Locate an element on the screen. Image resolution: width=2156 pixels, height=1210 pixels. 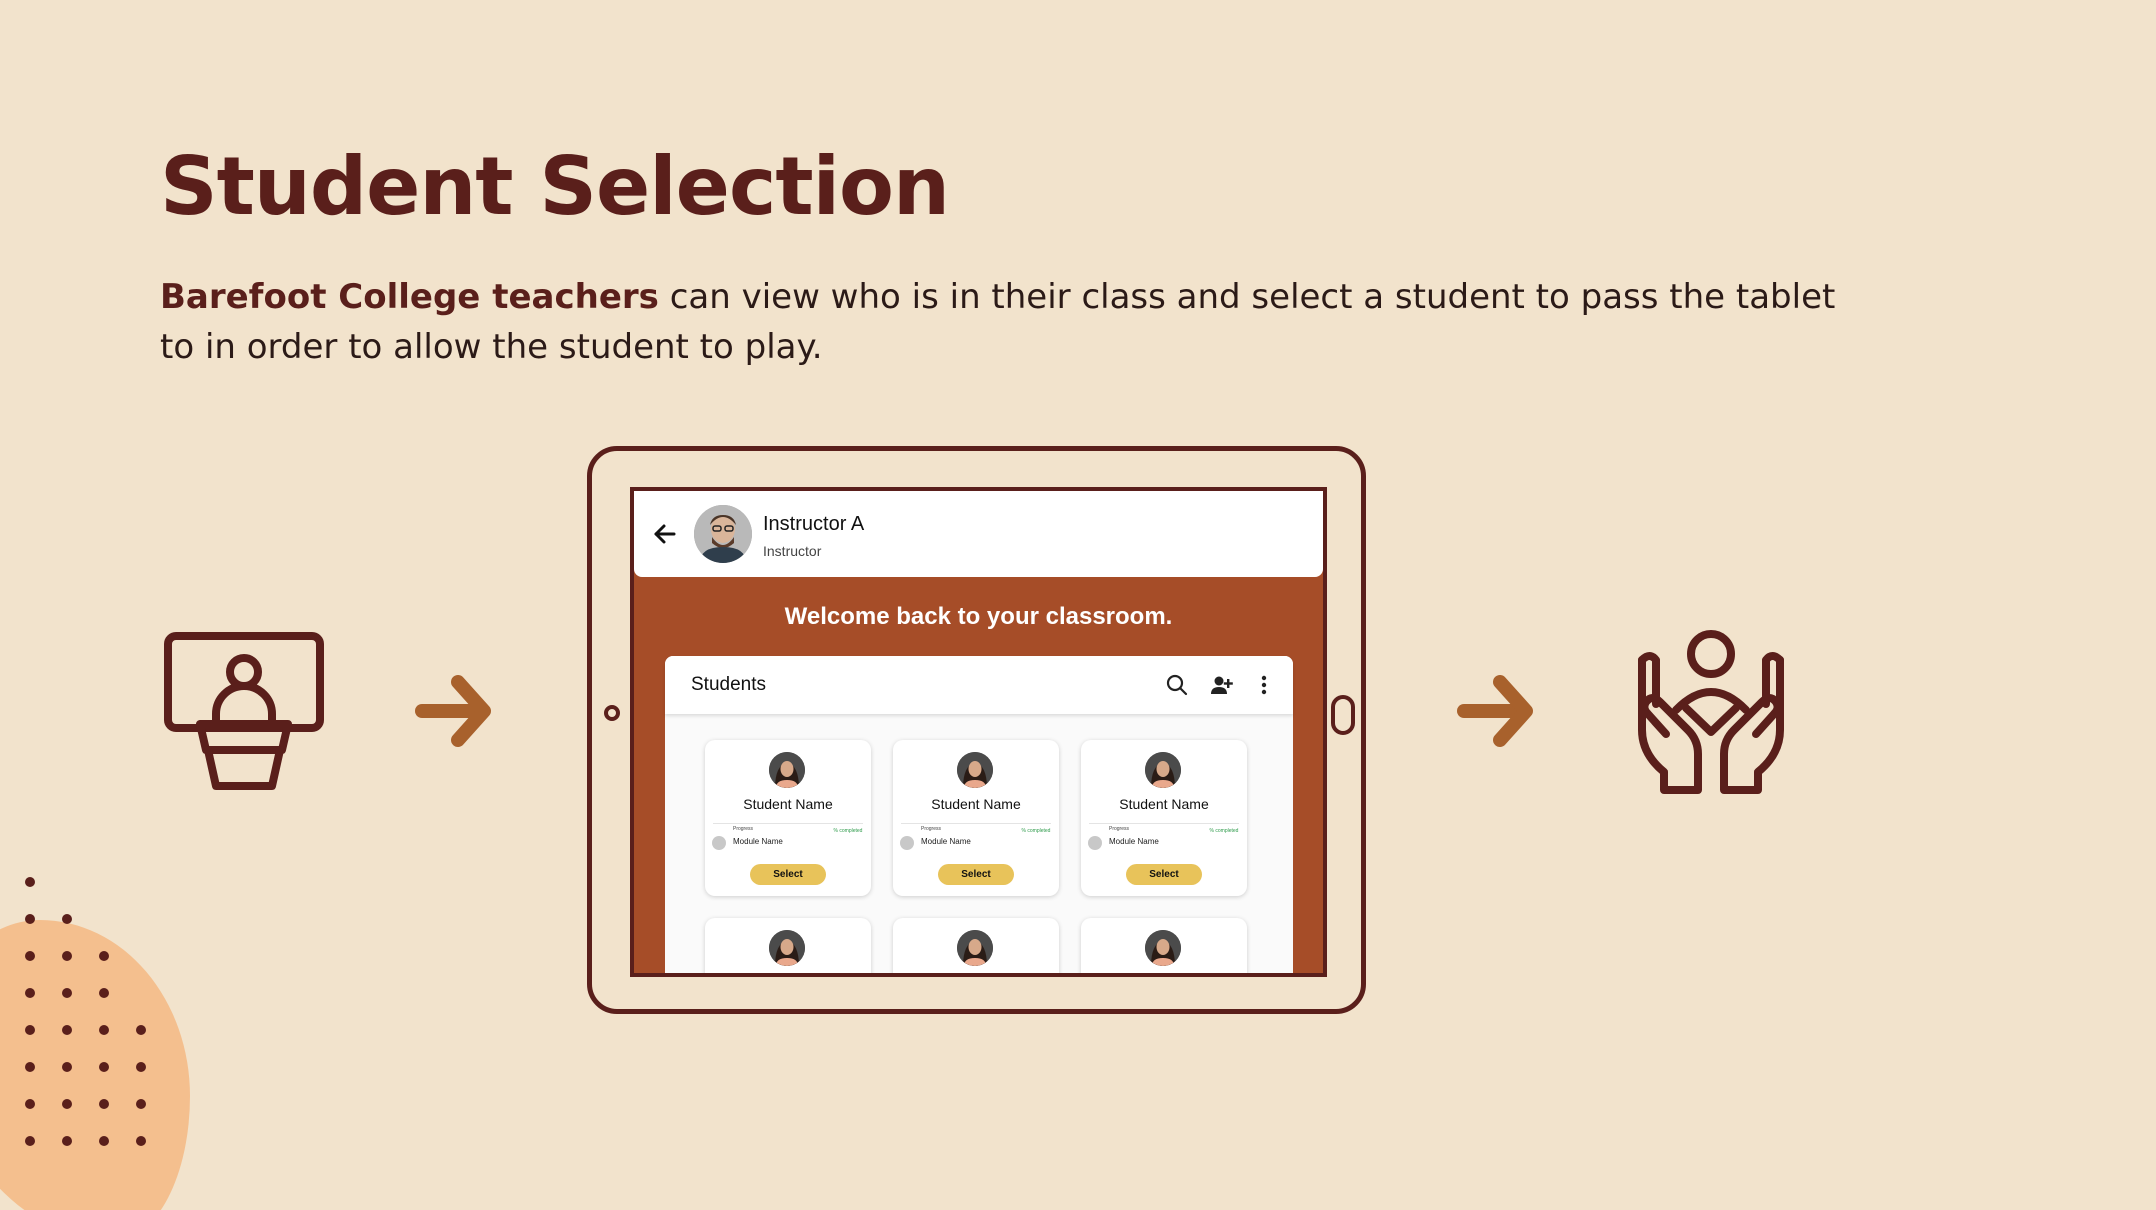
teacher-podium-icon is located at coordinates (244, 711).